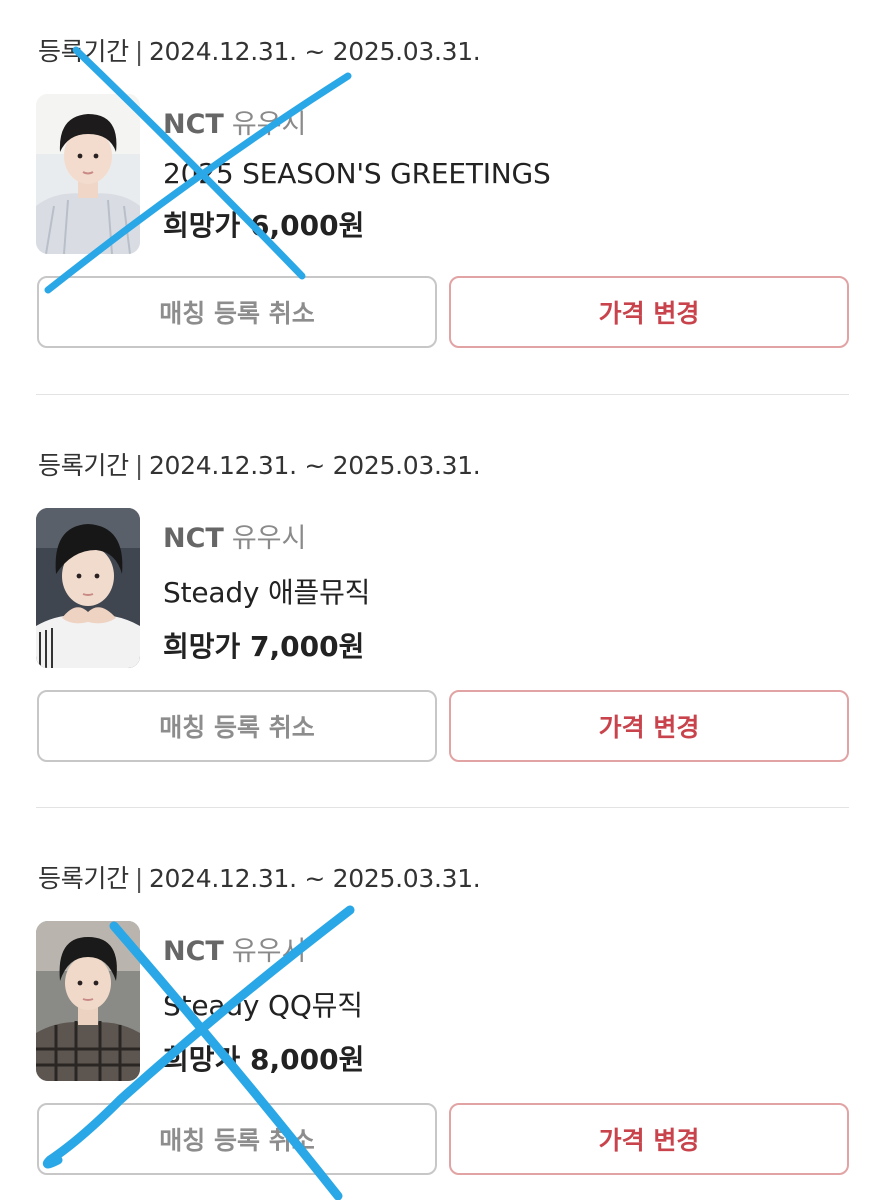 The width and height of the screenshot is (886, 1200). I want to click on item-info: NCT 유우시 Steady 애플뮤직 희망가 7,000원, so click(266, 590).